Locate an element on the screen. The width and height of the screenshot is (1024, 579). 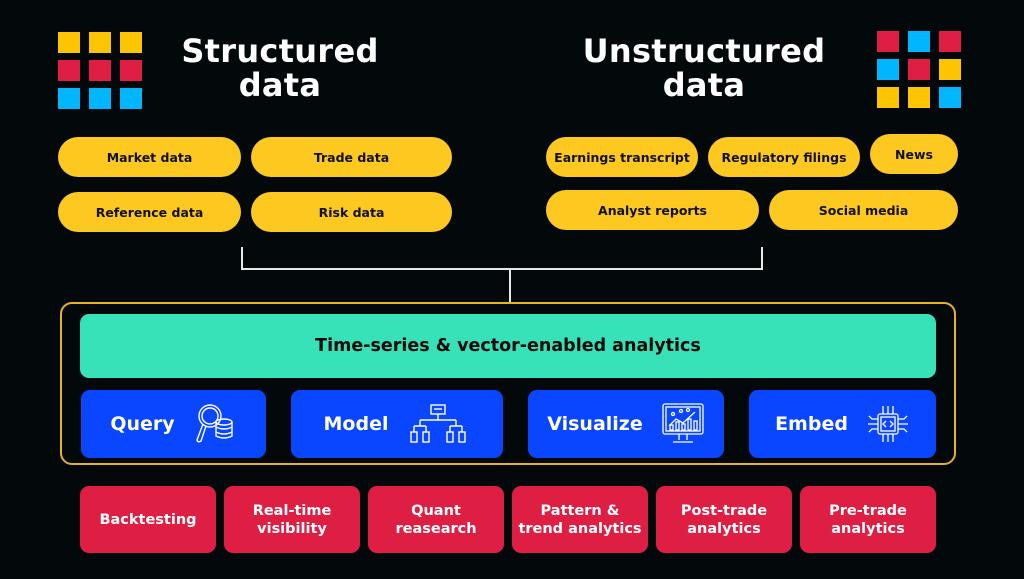
use-case-pattern-trend-analytics: Pattern & trend analytics is located at coordinates (580, 519).